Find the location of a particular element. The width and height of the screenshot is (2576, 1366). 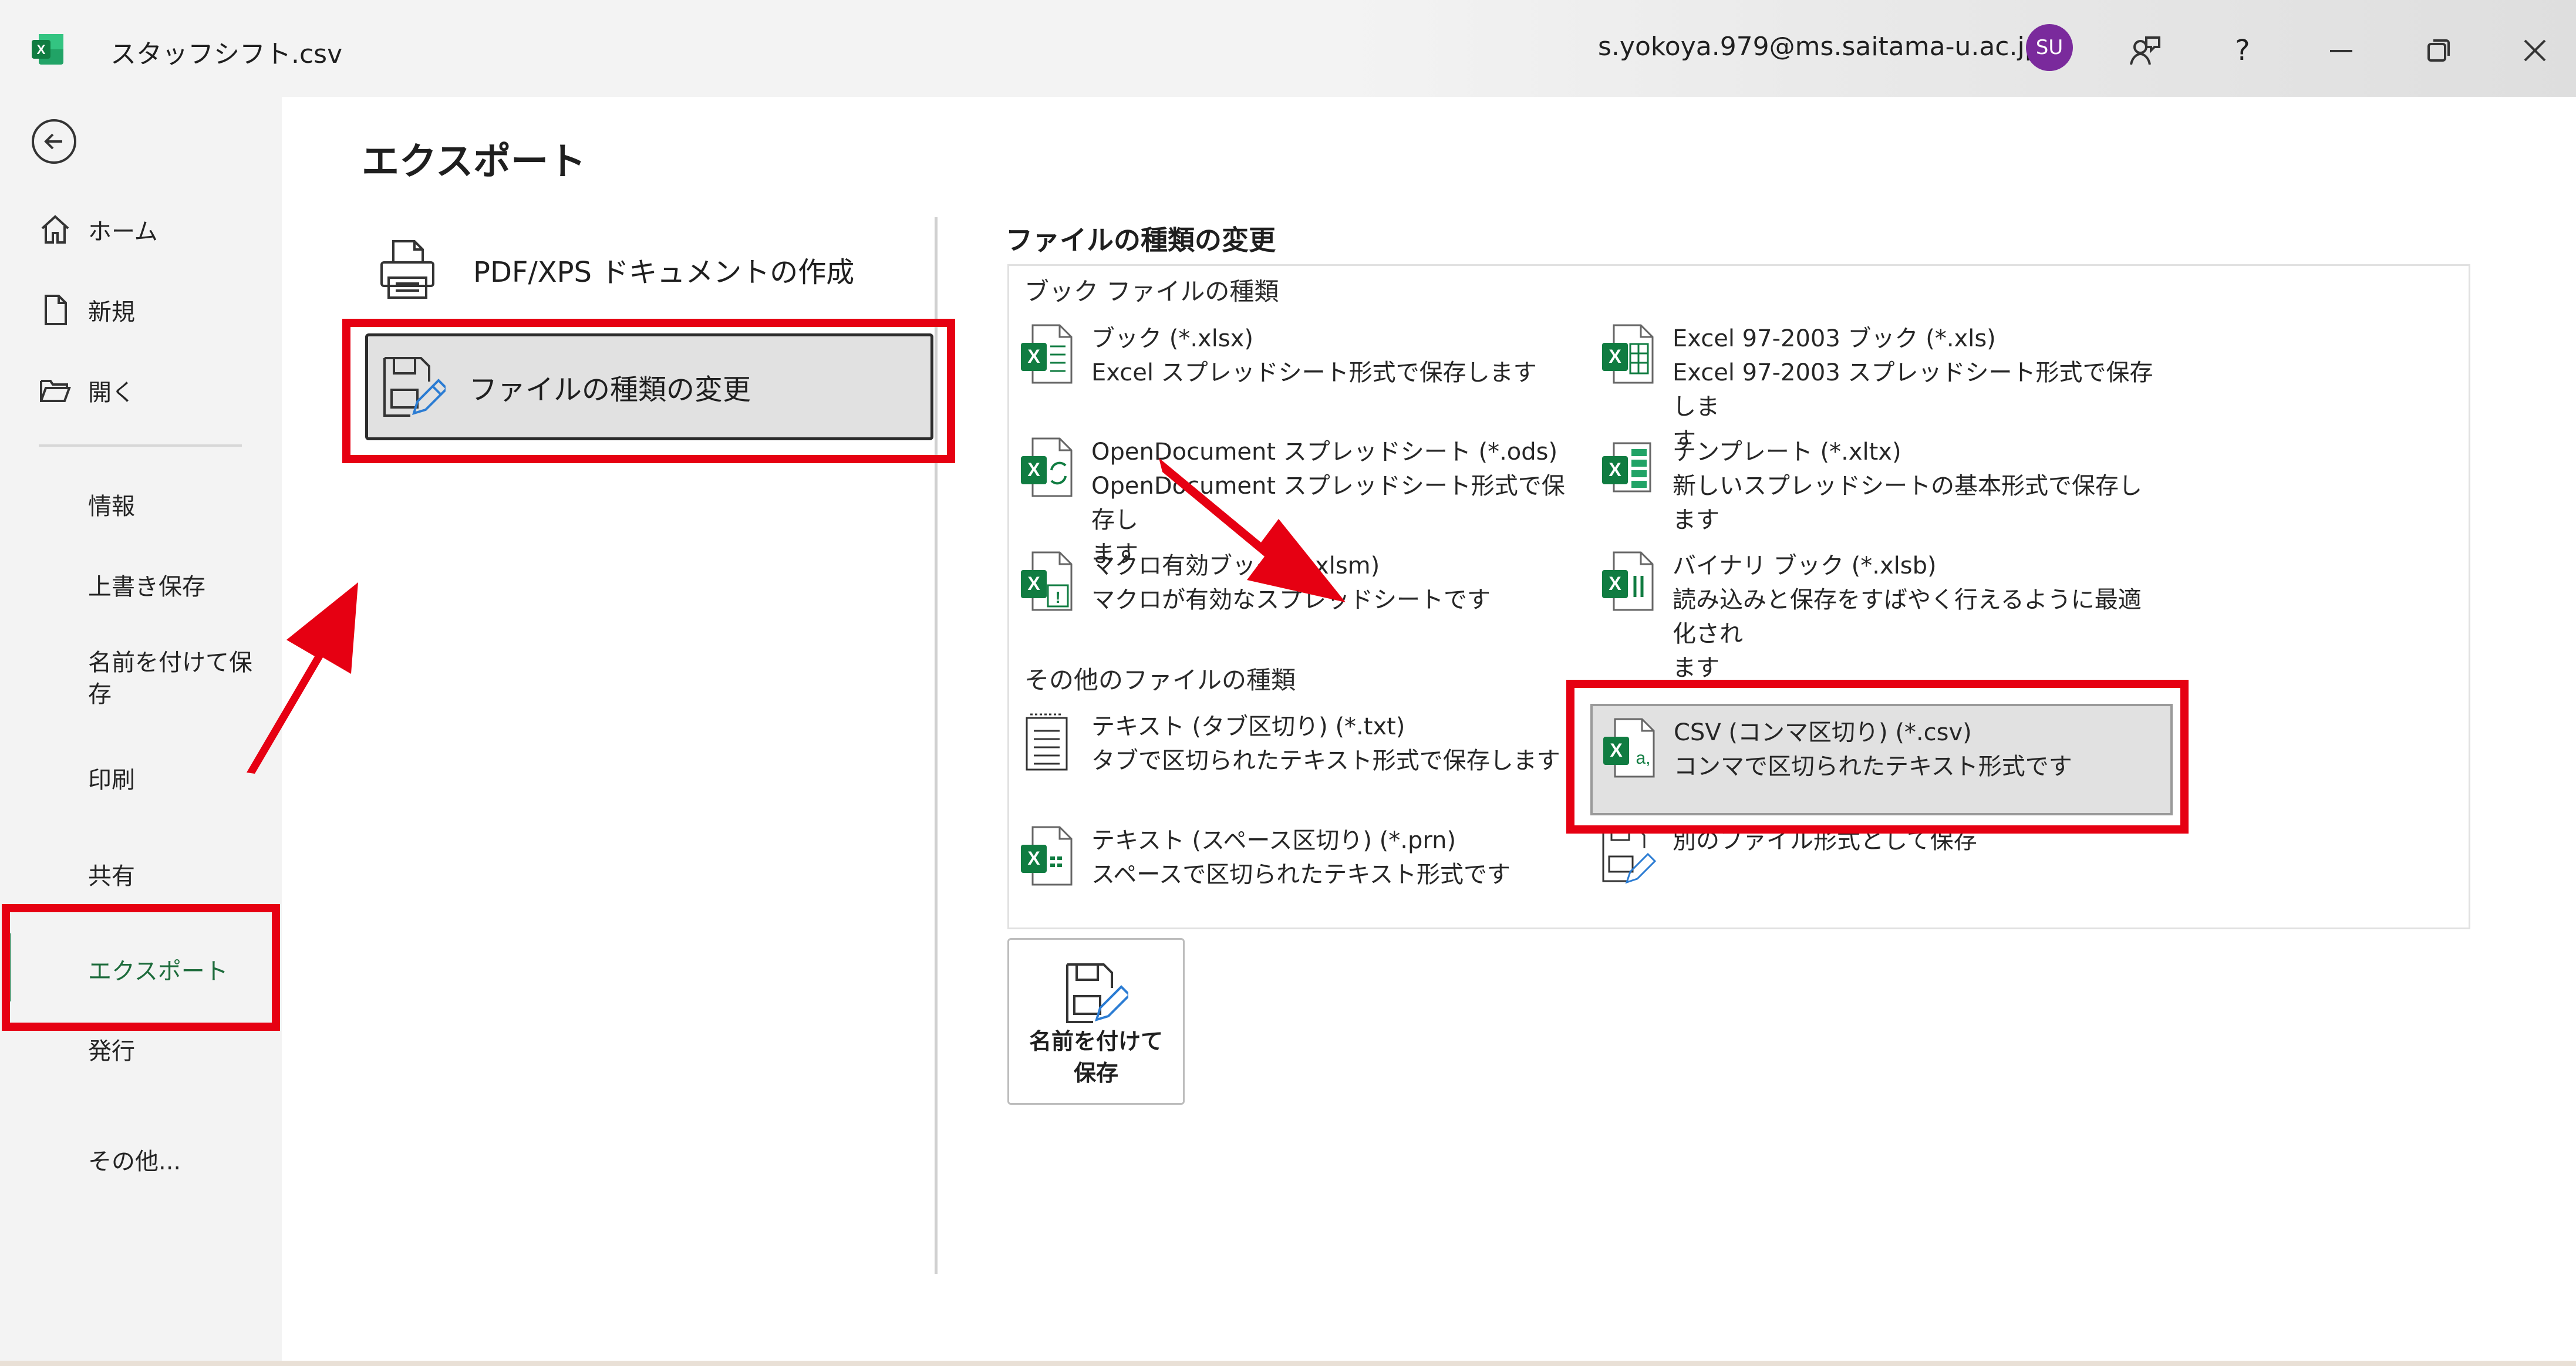

bottom-strip is located at coordinates (1288, 1363).